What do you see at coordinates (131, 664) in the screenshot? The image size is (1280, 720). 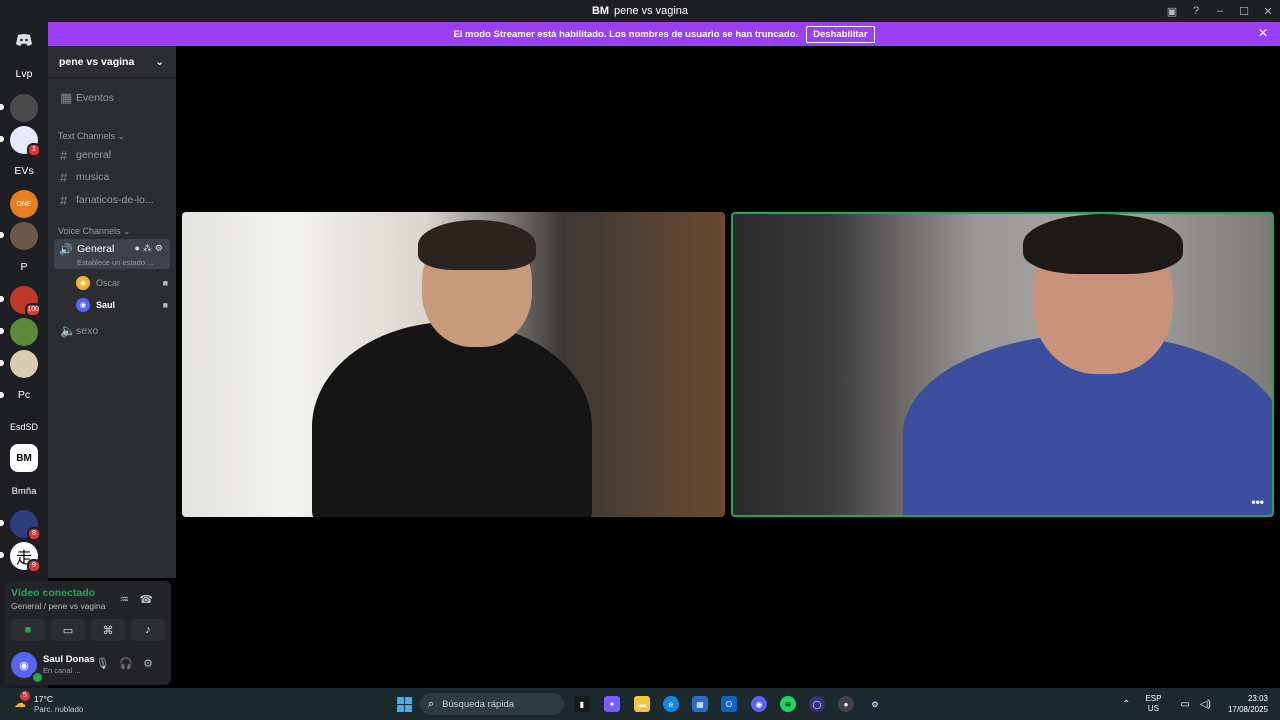 I see `headphones-icon: 🎧` at bounding box center [131, 664].